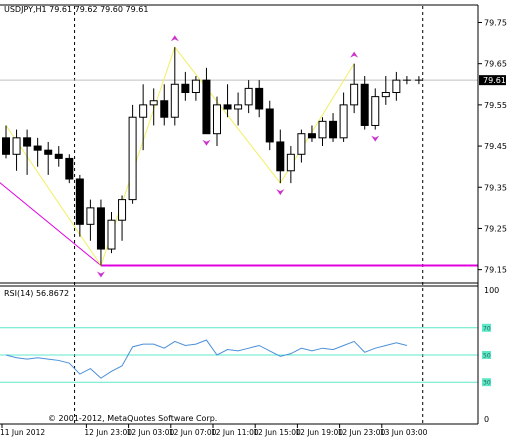 Image resolution: width=511 pixels, height=442 pixels. Describe the element at coordinates (235, 432) in the screenshot. I see `time-tick-label: 12 Jun 11:00` at that location.